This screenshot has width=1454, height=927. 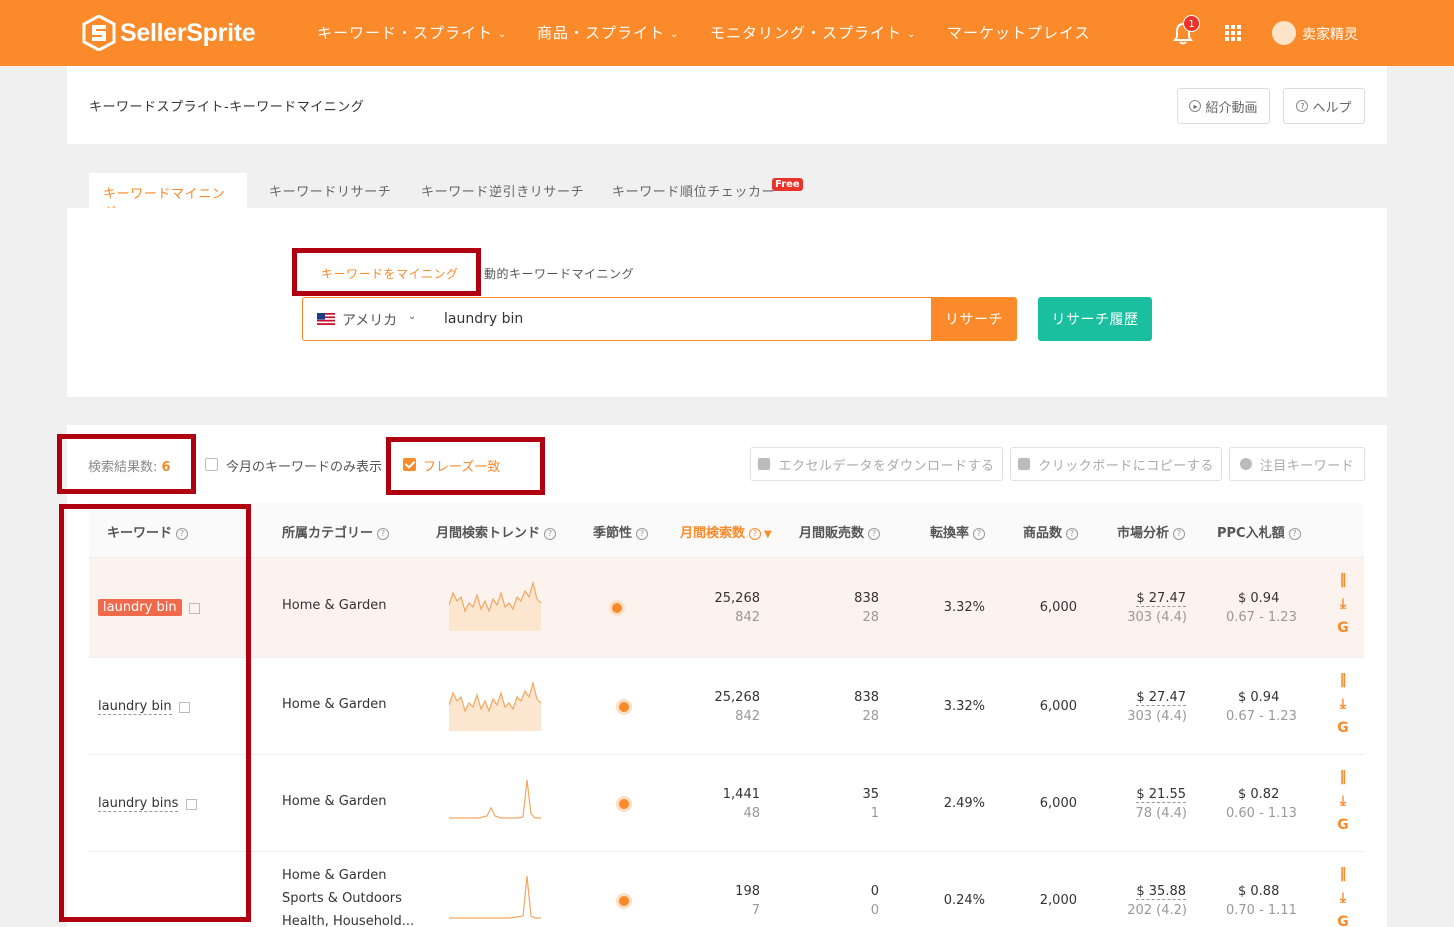 What do you see at coordinates (1191, 23) in the screenshot?
I see `notification-badge: 1` at bounding box center [1191, 23].